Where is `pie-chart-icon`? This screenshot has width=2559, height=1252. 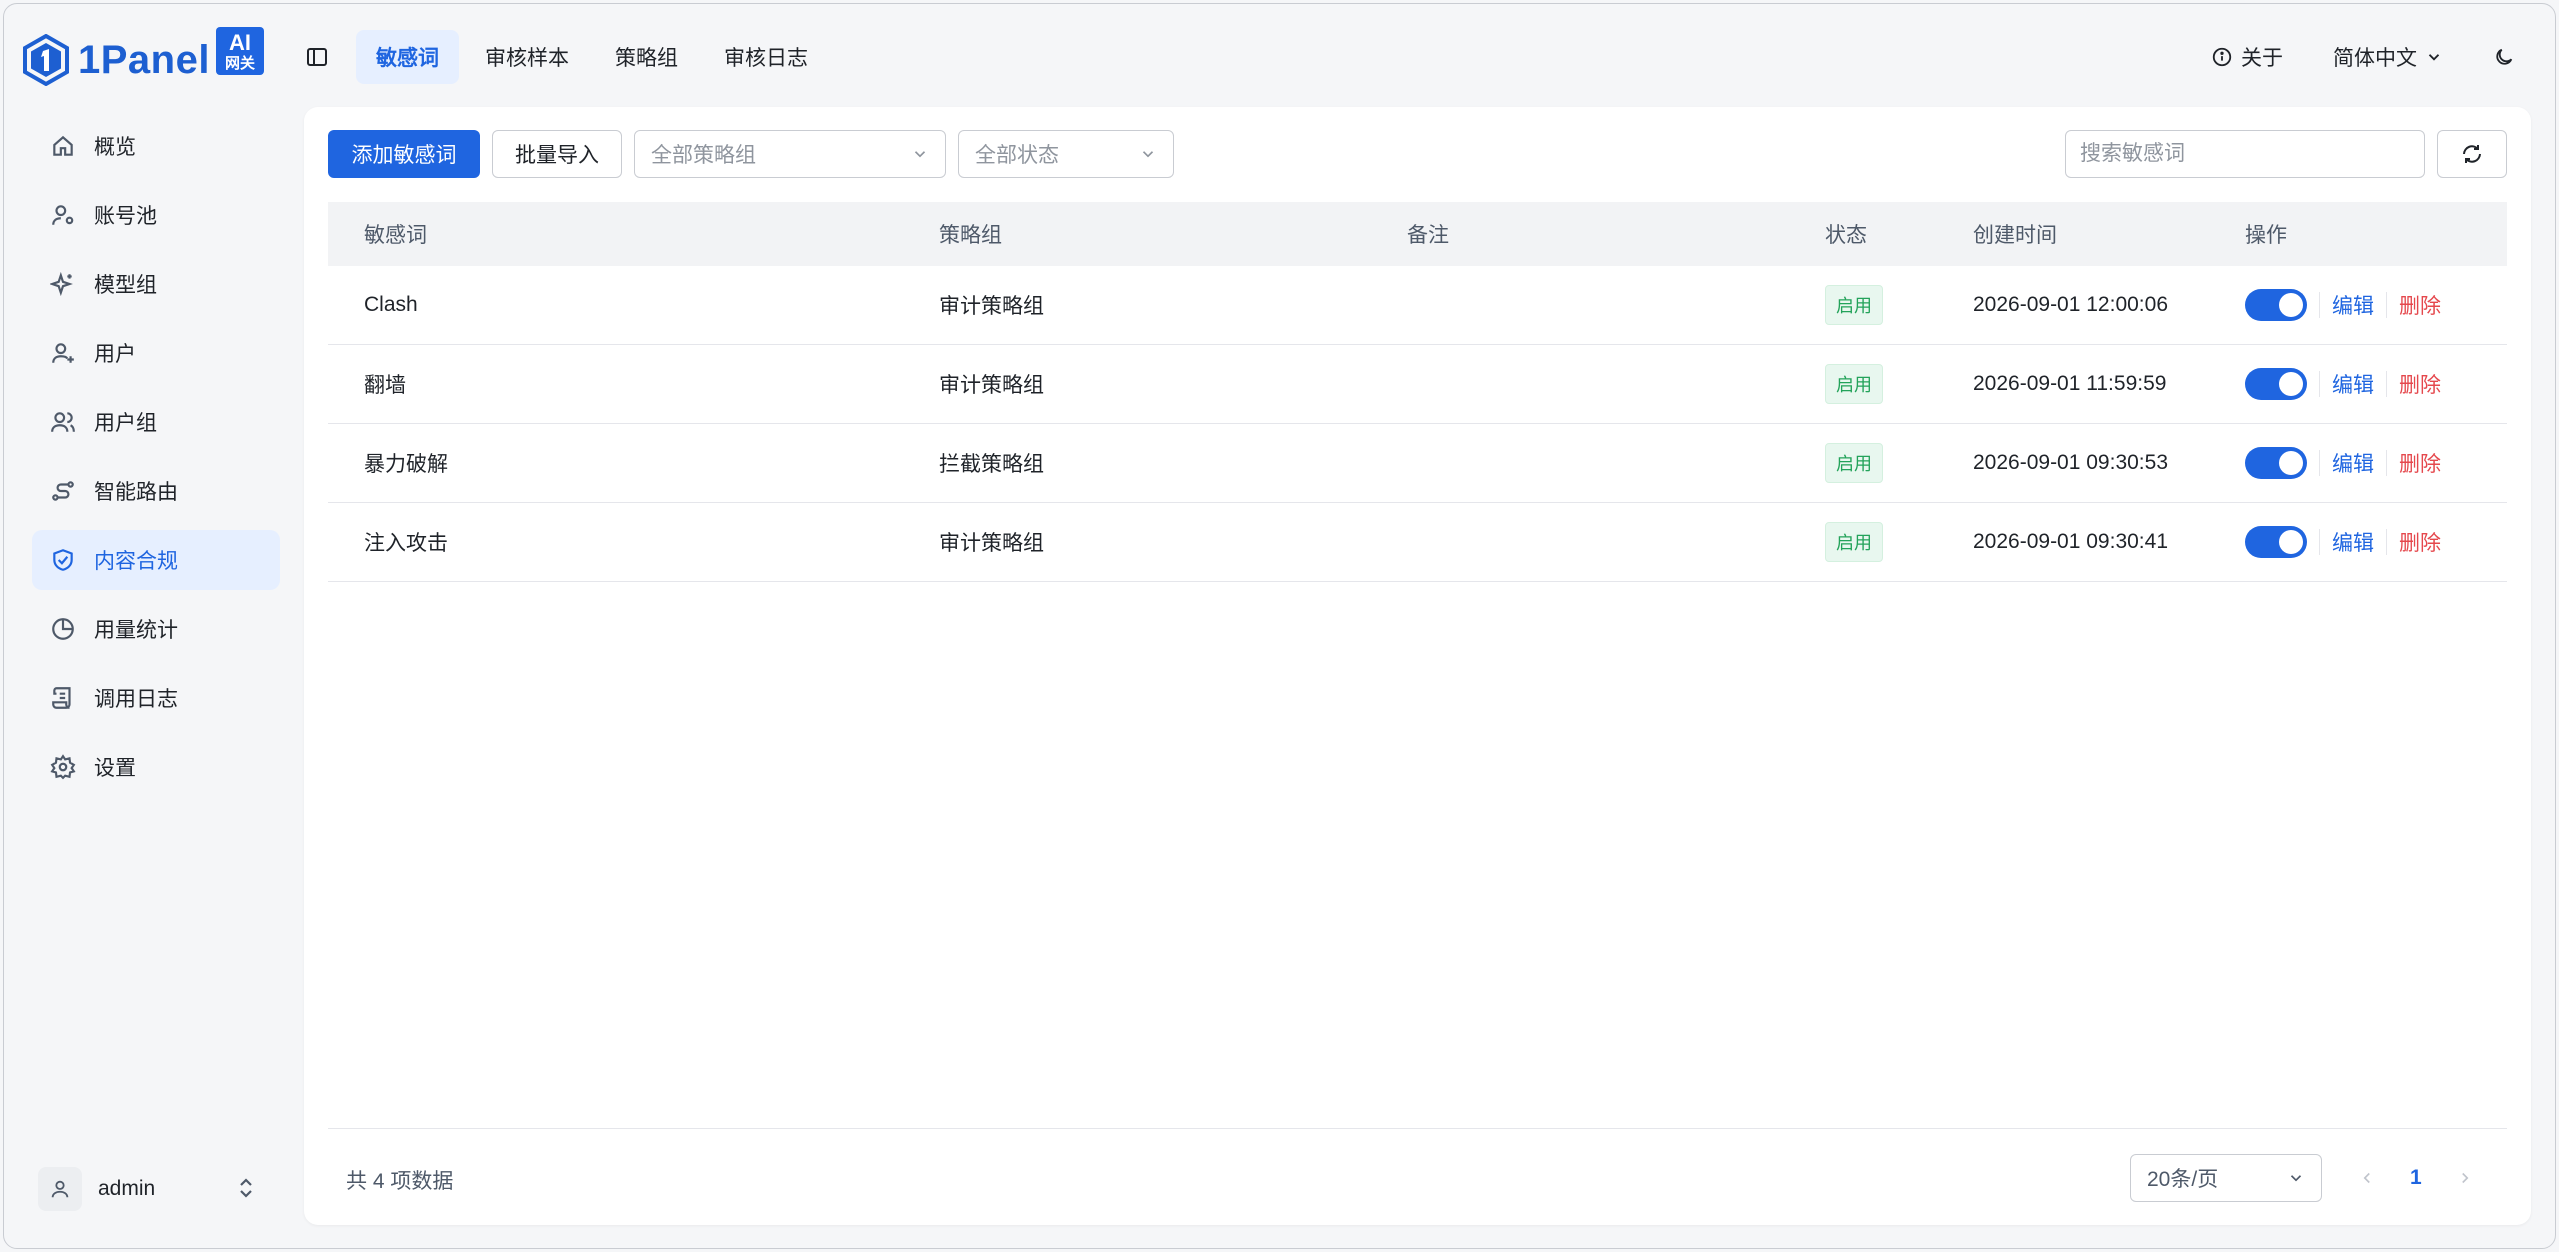
pie-chart-icon is located at coordinates (63, 629).